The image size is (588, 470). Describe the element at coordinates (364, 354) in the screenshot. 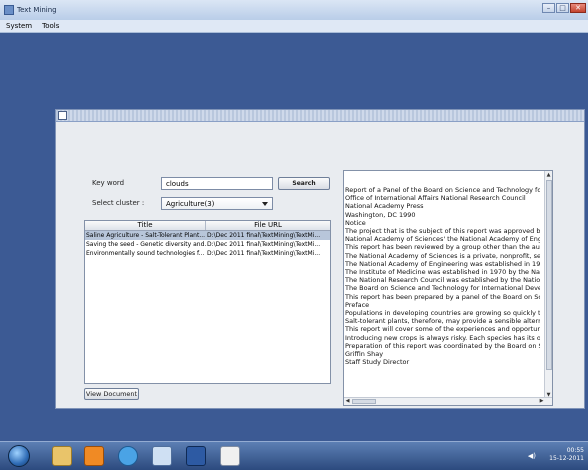

I see `text-line: Griffin Shay` at that location.